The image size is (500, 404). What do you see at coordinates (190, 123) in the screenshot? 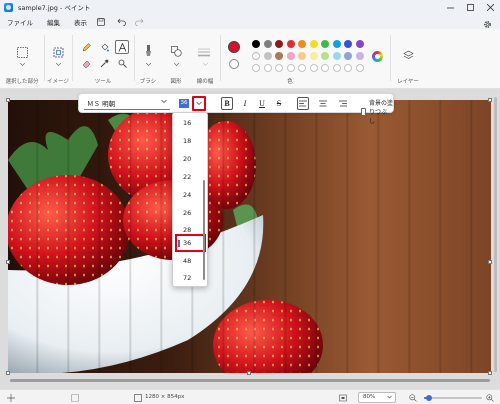
I see `font-size-option: 16` at bounding box center [190, 123].